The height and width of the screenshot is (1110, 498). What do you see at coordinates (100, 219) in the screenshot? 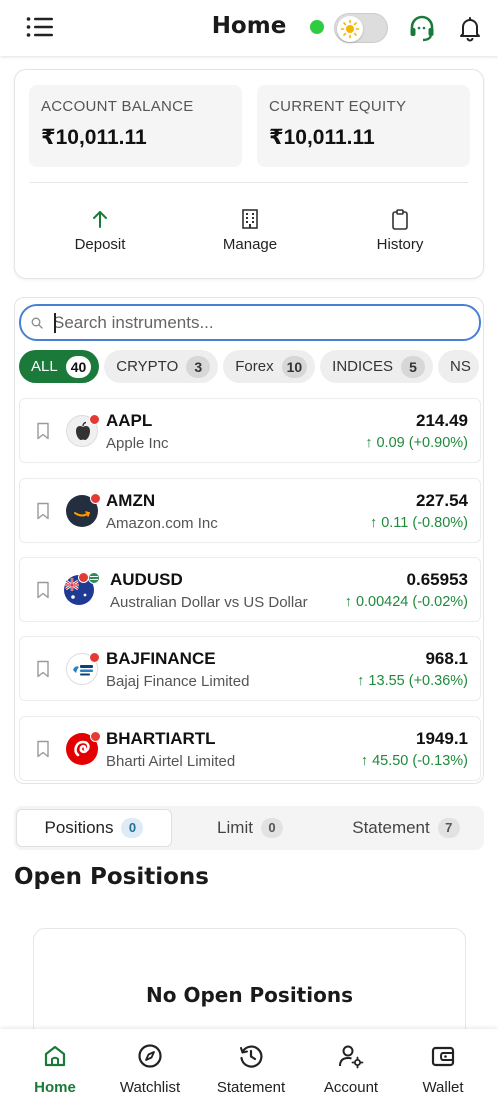
I see `arrow-up-icon` at bounding box center [100, 219].